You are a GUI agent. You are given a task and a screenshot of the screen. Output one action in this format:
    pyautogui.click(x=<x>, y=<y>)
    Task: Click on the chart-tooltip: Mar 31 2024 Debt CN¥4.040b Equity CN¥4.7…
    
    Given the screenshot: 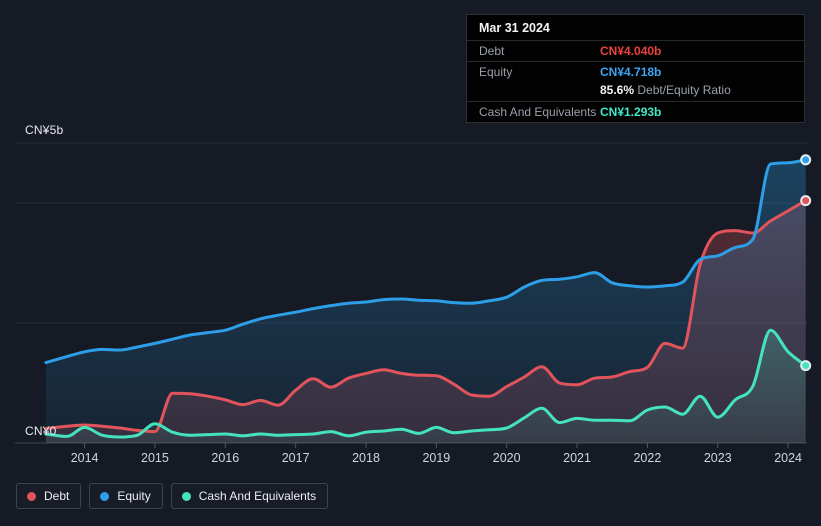 What is the action you would take?
    pyautogui.click(x=635, y=68)
    